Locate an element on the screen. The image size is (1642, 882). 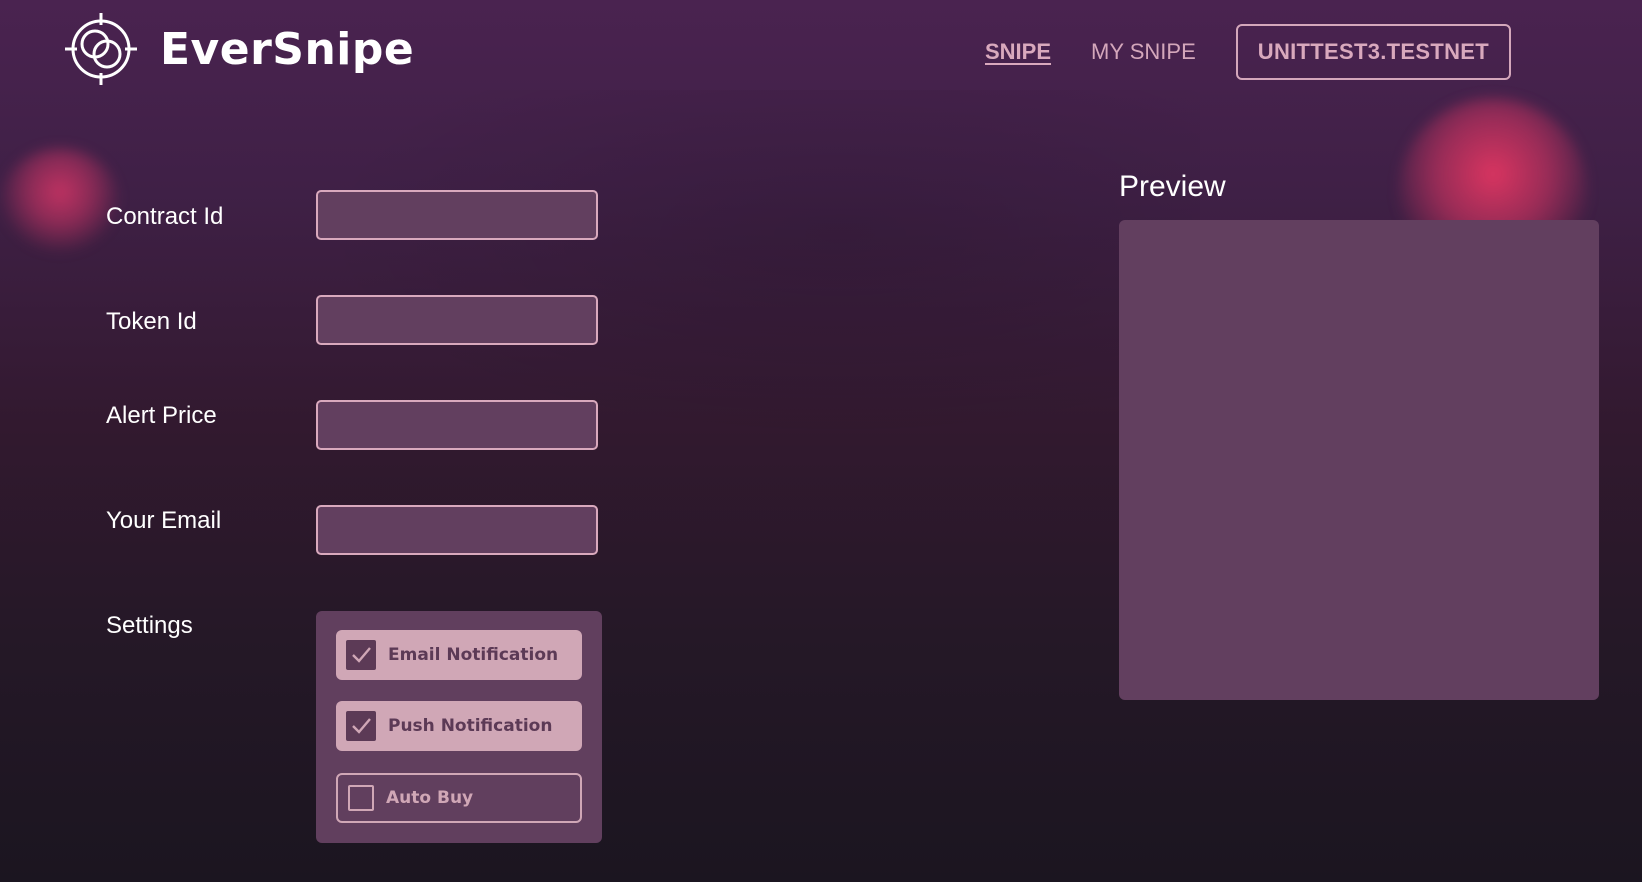
email-notification-option: Email Notification is located at coordinates (459, 655).